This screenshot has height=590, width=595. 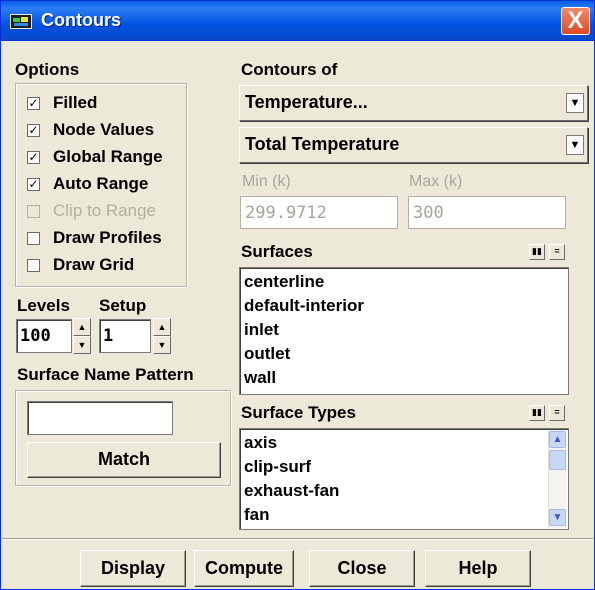 What do you see at coordinates (319, 212) in the screenshot?
I see `min-value-field: 299.9712` at bounding box center [319, 212].